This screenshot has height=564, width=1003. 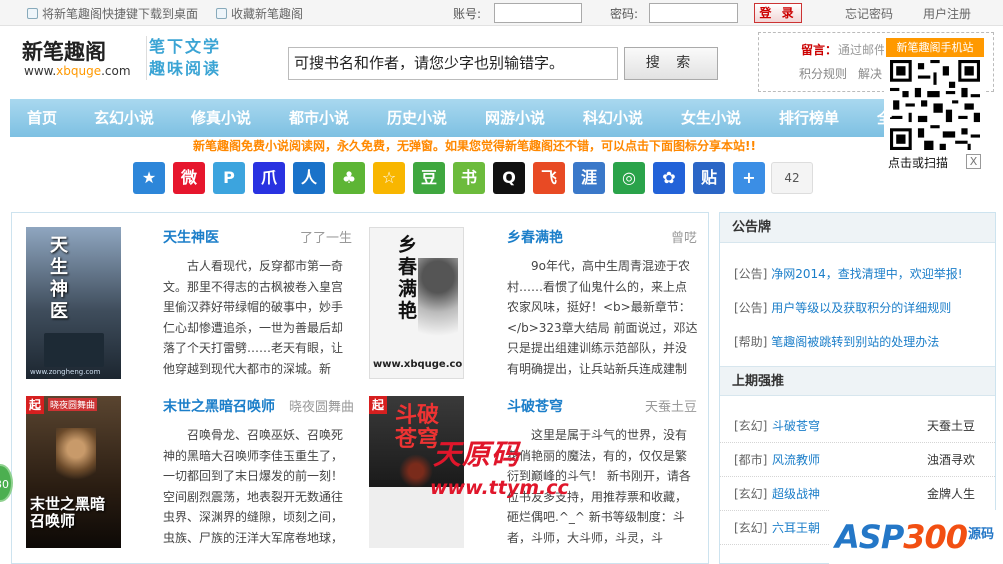 What do you see at coordinates (467, 14) in the screenshot?
I see `account-label: 账号:` at bounding box center [467, 14].